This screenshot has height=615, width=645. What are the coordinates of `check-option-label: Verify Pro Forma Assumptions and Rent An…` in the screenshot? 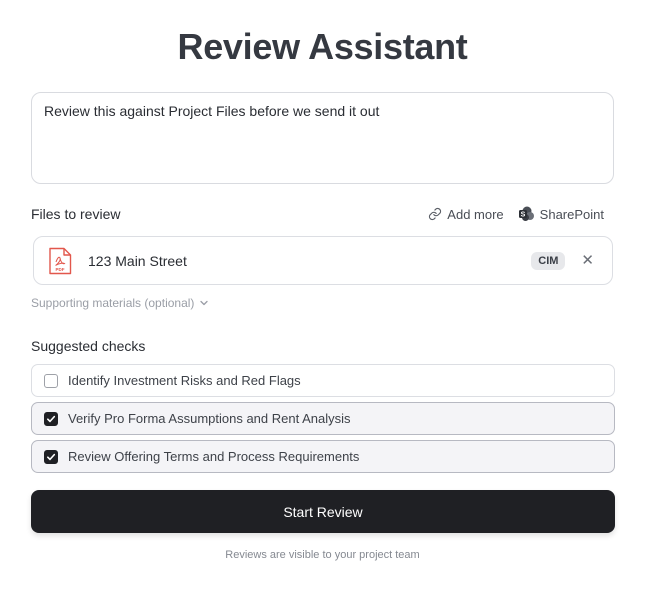 It's located at (209, 418).